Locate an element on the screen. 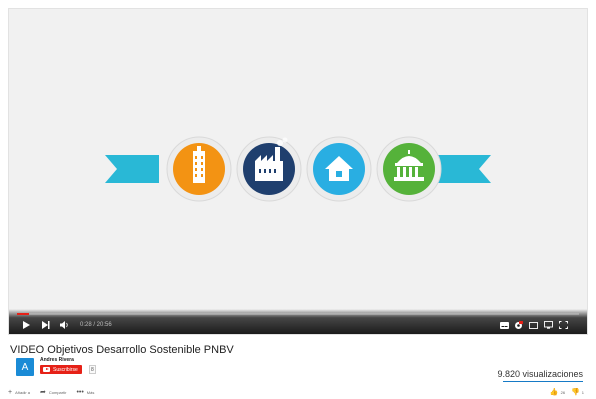  subscribe-button: Suscribirse is located at coordinates (61, 369).